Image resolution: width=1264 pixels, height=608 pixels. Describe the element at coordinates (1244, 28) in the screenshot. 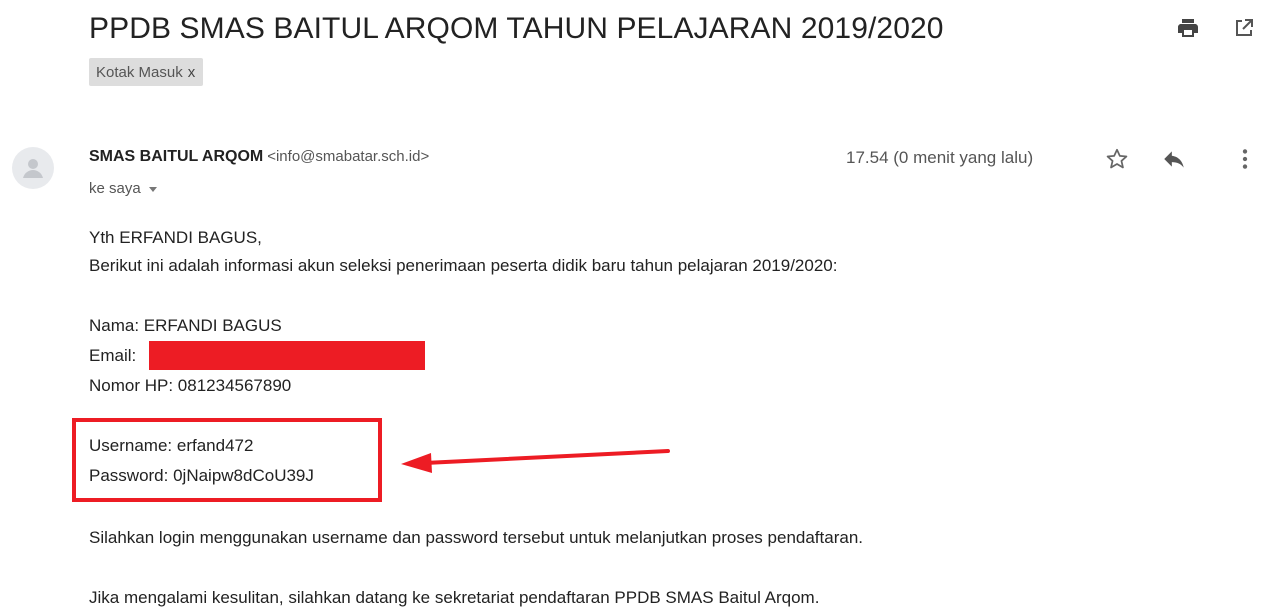

I see `open-in-new-window-icon` at that location.